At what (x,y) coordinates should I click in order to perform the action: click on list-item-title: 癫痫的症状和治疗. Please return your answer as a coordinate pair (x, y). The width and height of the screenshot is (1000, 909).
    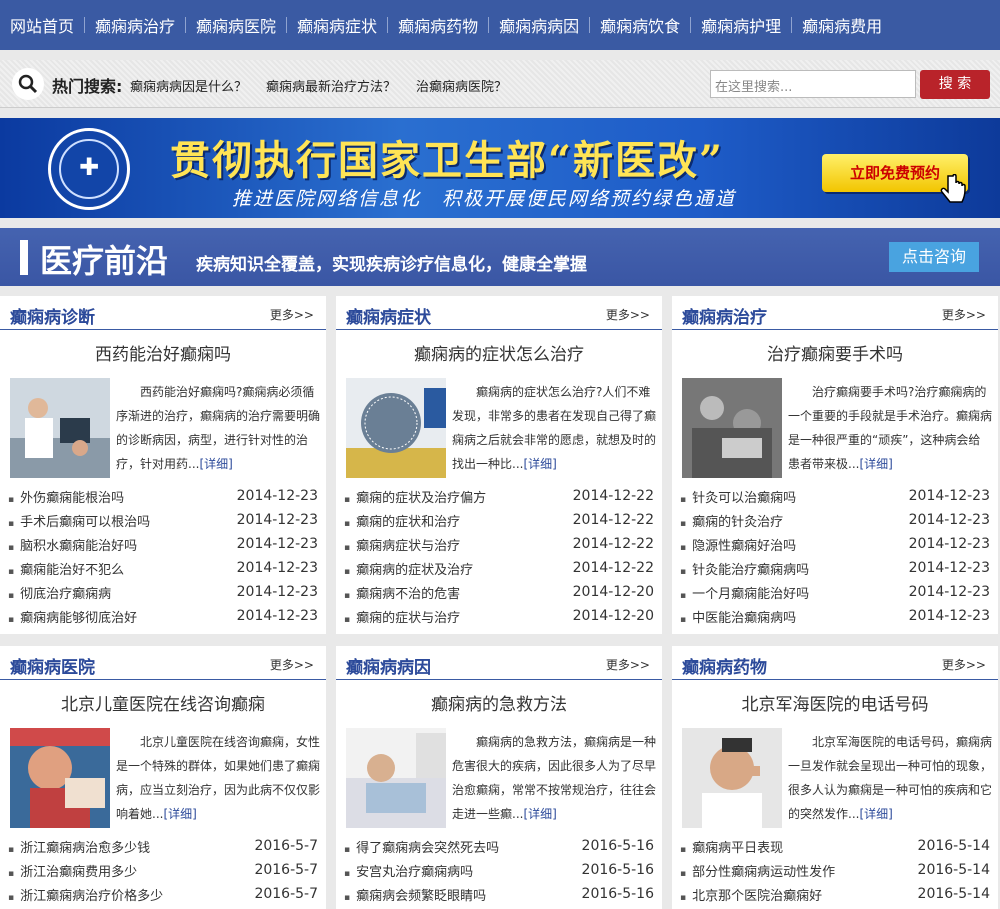
    Looking at the image, I should click on (402, 520).